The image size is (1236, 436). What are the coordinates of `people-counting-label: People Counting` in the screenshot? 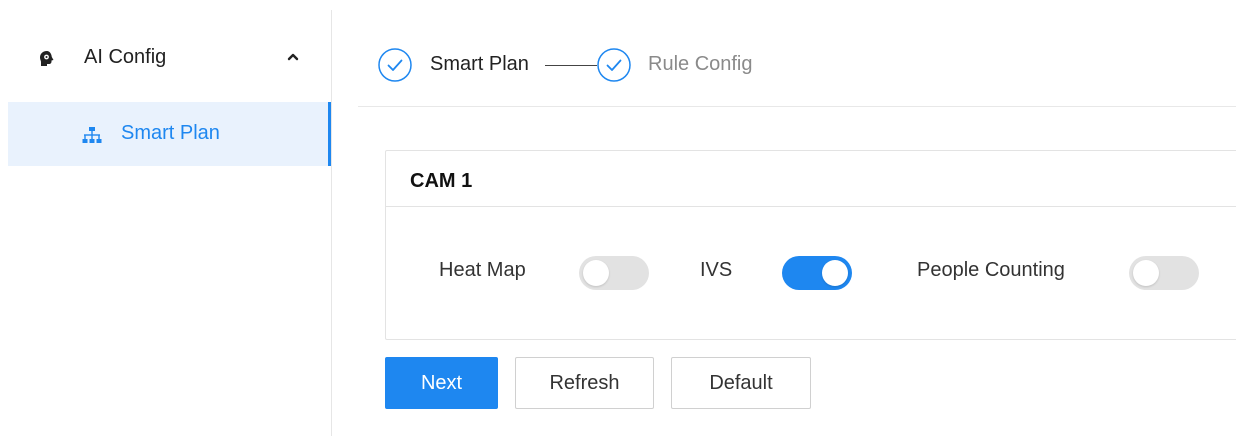 It's located at (991, 270).